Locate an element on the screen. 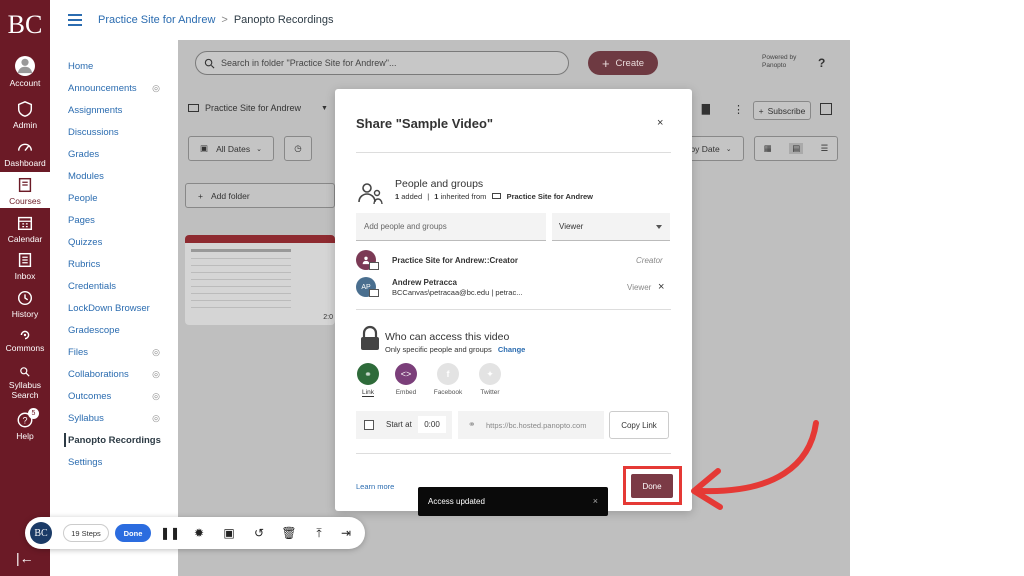 The height and width of the screenshot is (576, 1024). recorder-logo: BC is located at coordinates (41, 533).